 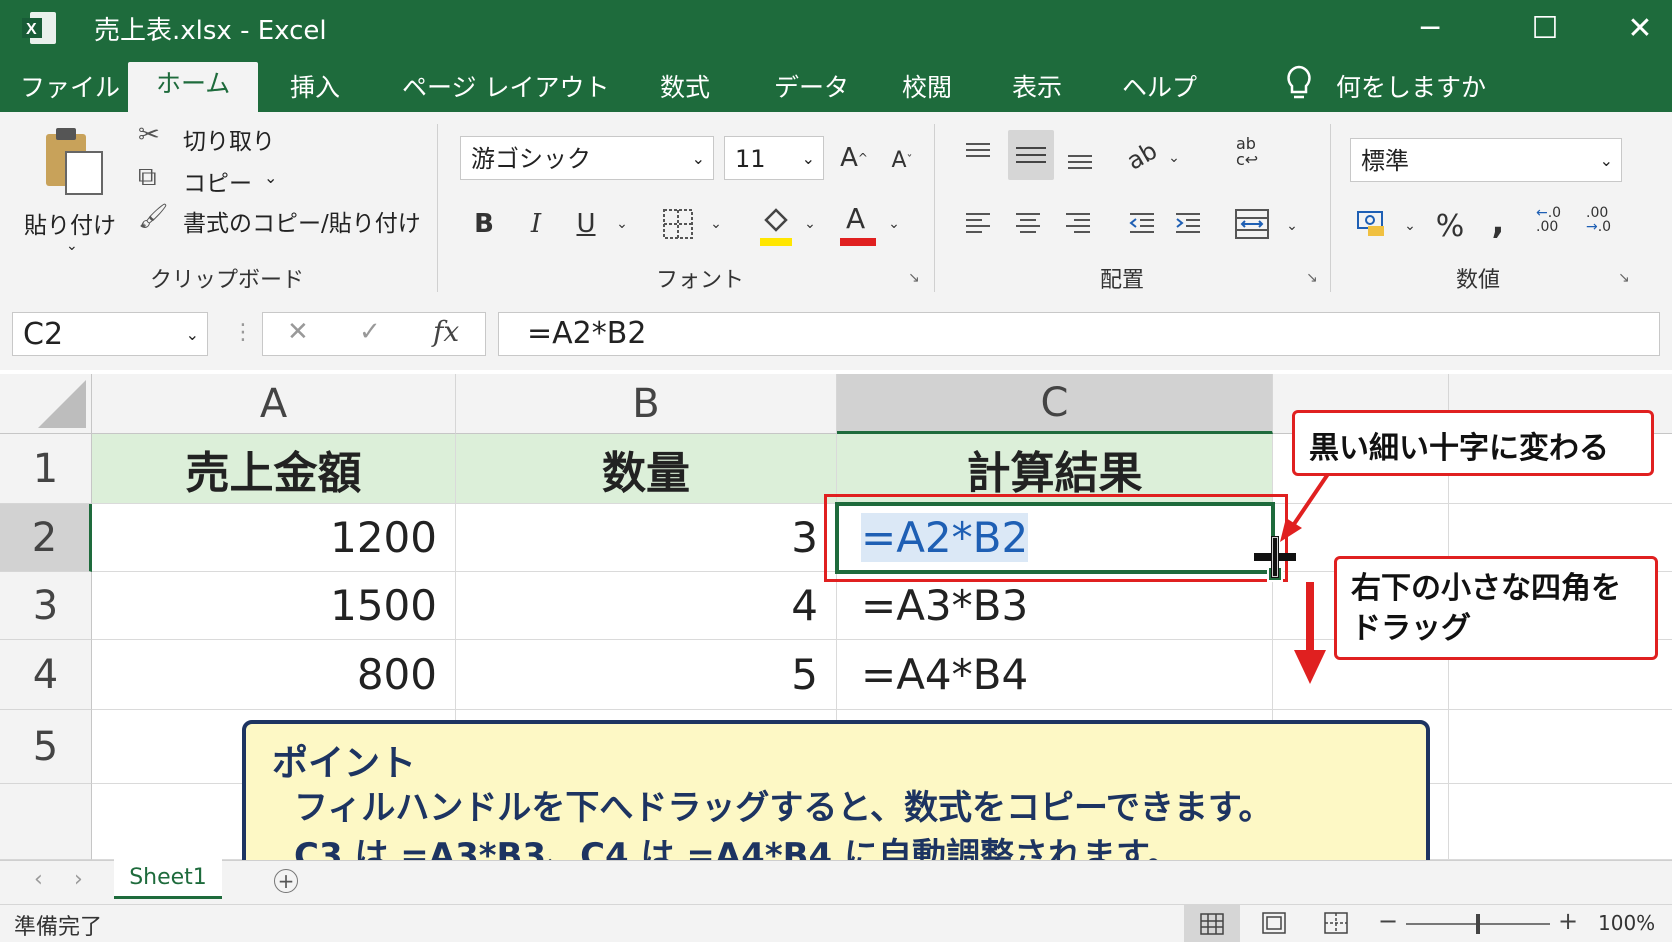 What do you see at coordinates (315, 86) in the screenshot?
I see `tab-insert: 挿入` at bounding box center [315, 86].